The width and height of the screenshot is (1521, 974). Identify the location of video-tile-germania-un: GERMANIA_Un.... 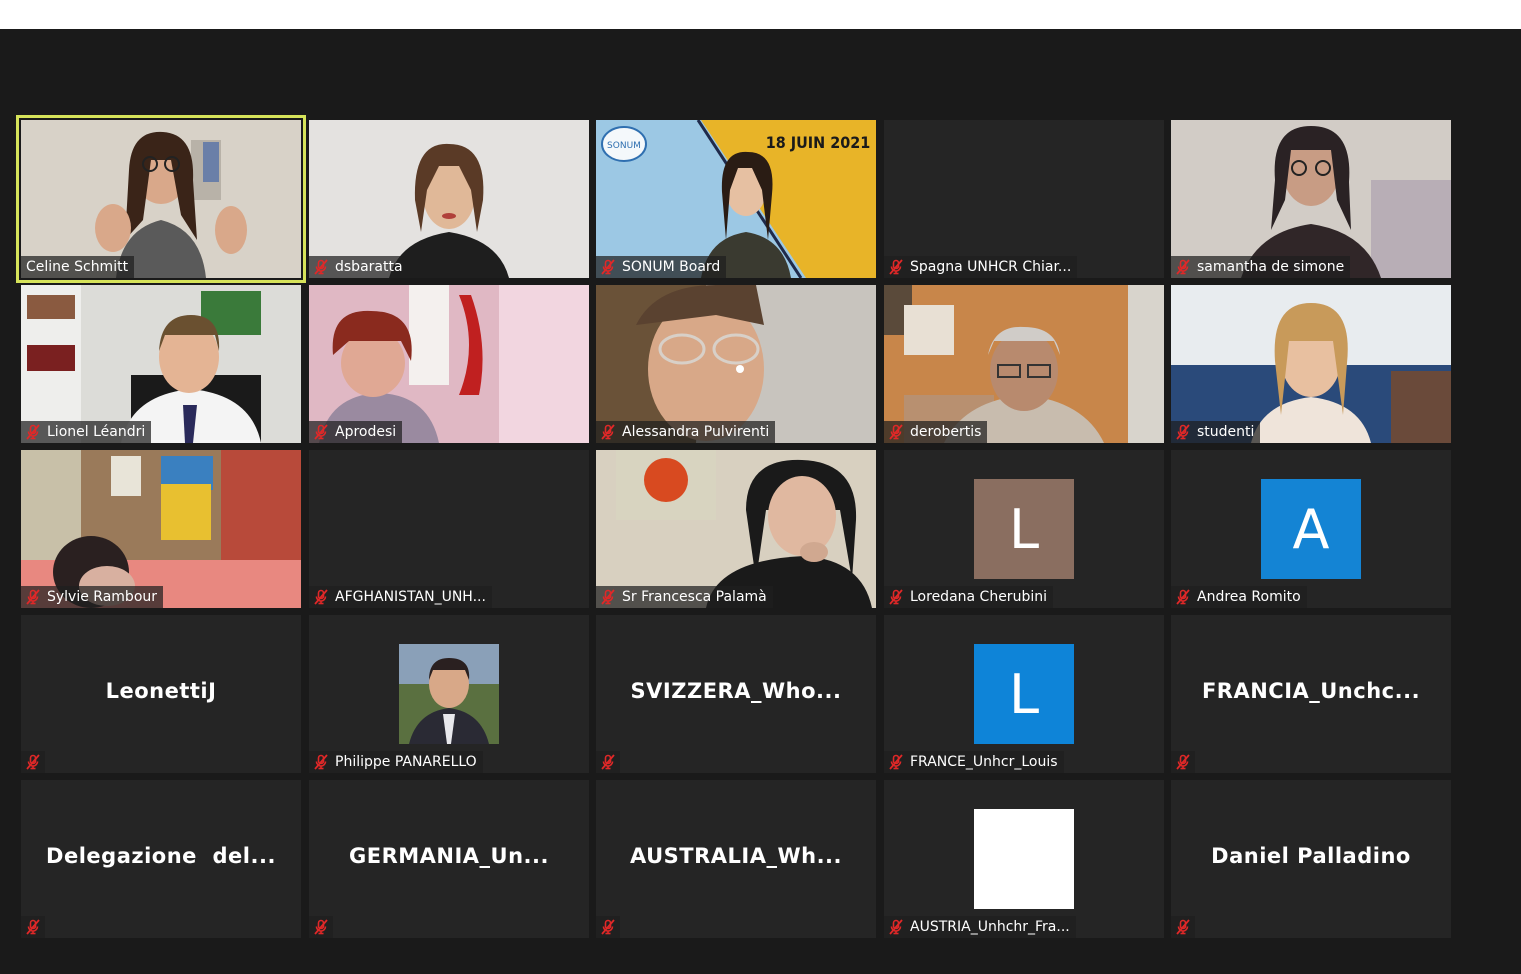
(449, 859).